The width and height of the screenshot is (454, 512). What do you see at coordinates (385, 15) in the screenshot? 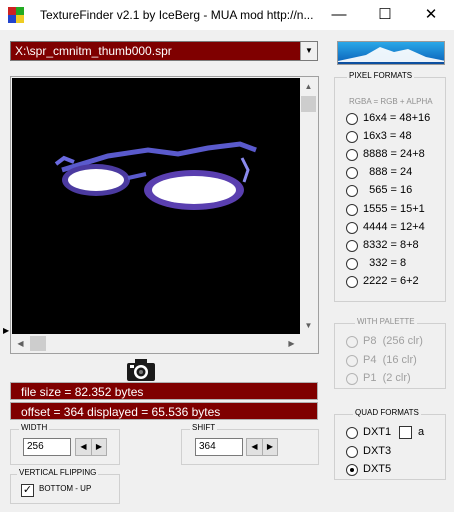
I see `maximize-button: ☐` at bounding box center [385, 15].